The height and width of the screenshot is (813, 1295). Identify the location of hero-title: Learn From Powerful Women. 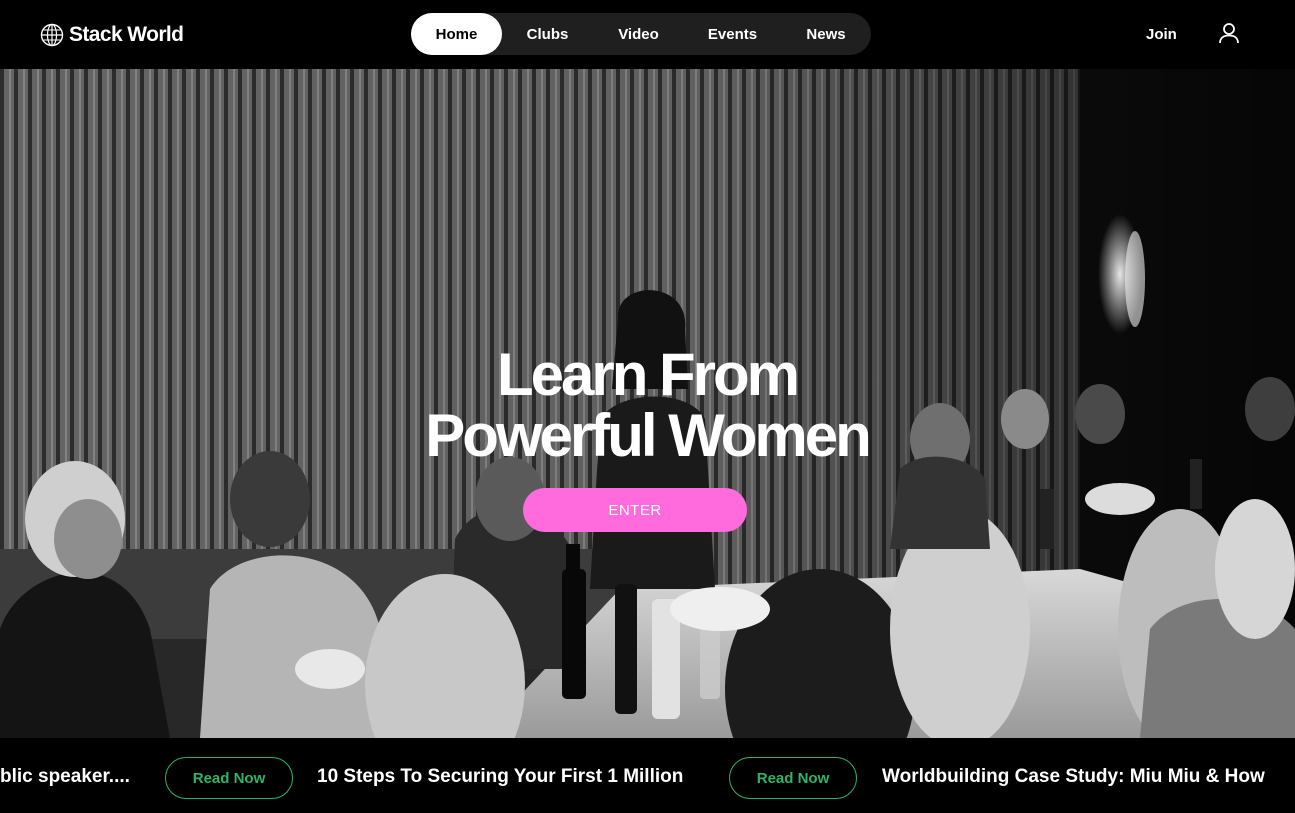
(647, 405).